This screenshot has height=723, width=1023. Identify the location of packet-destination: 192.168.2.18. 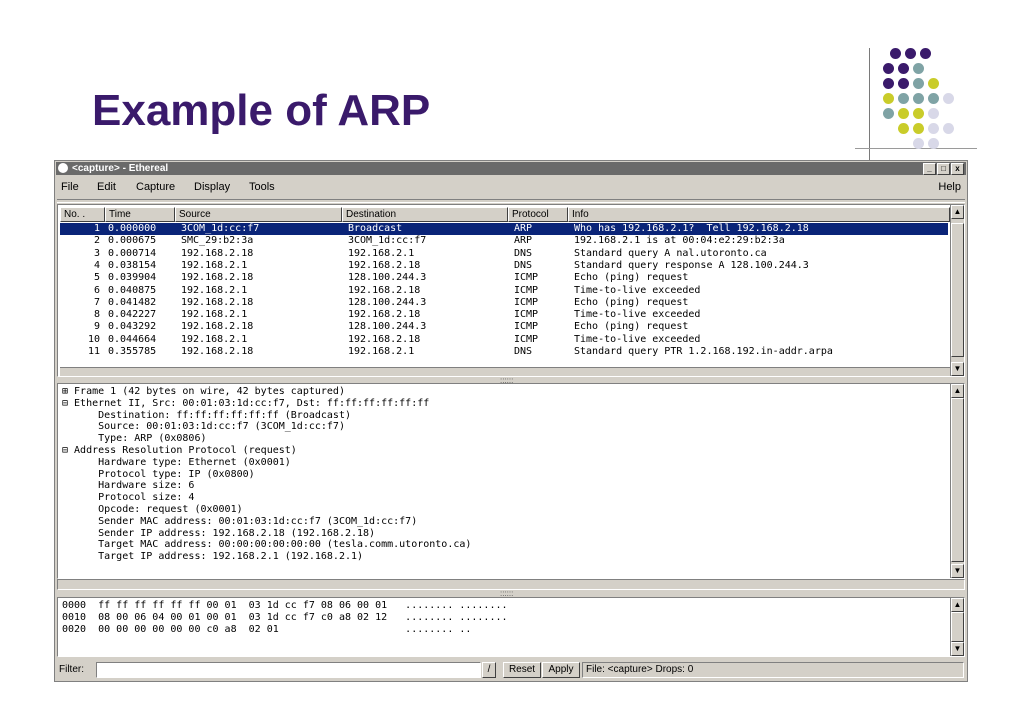
(384, 339).